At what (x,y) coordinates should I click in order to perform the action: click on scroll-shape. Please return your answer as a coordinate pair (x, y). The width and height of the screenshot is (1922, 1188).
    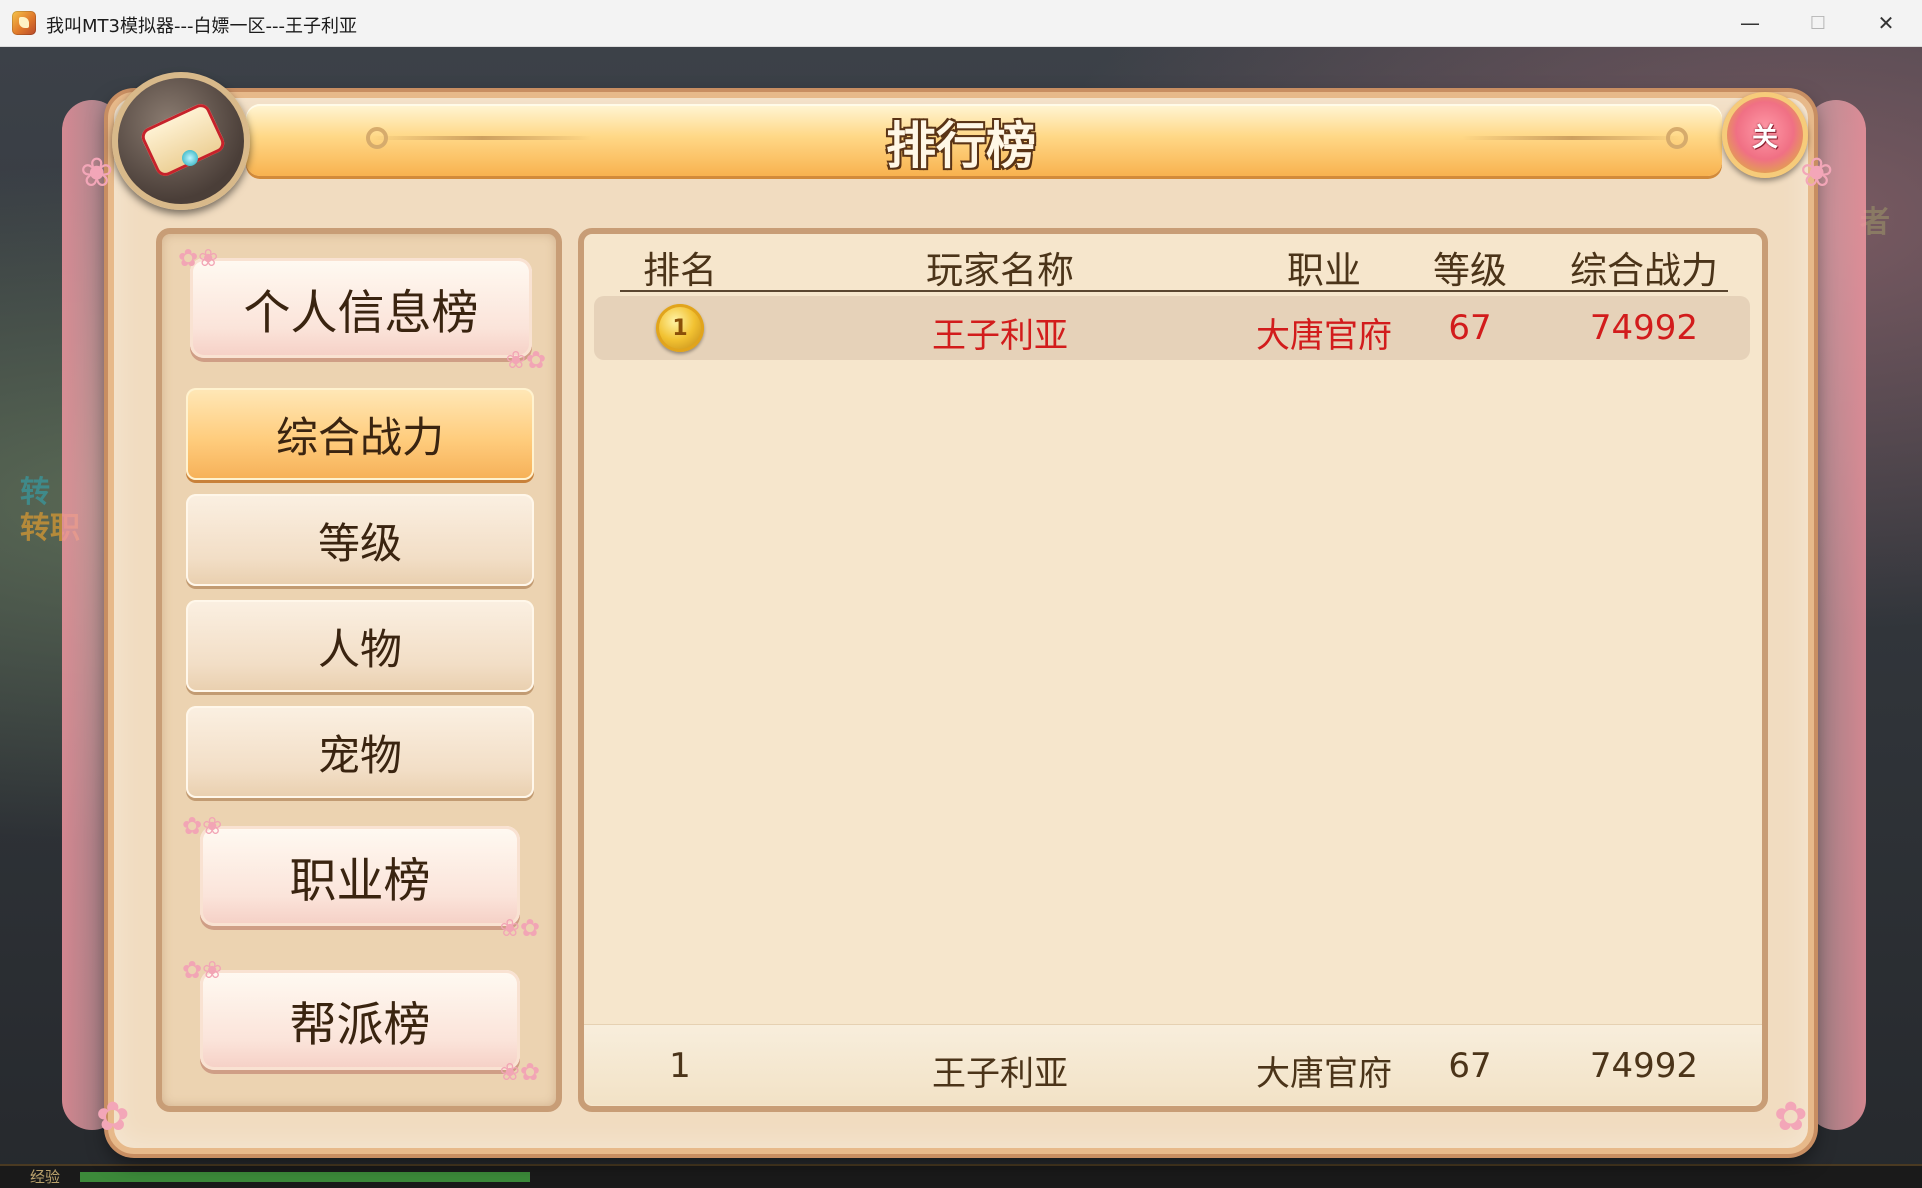
    Looking at the image, I should click on (183, 140).